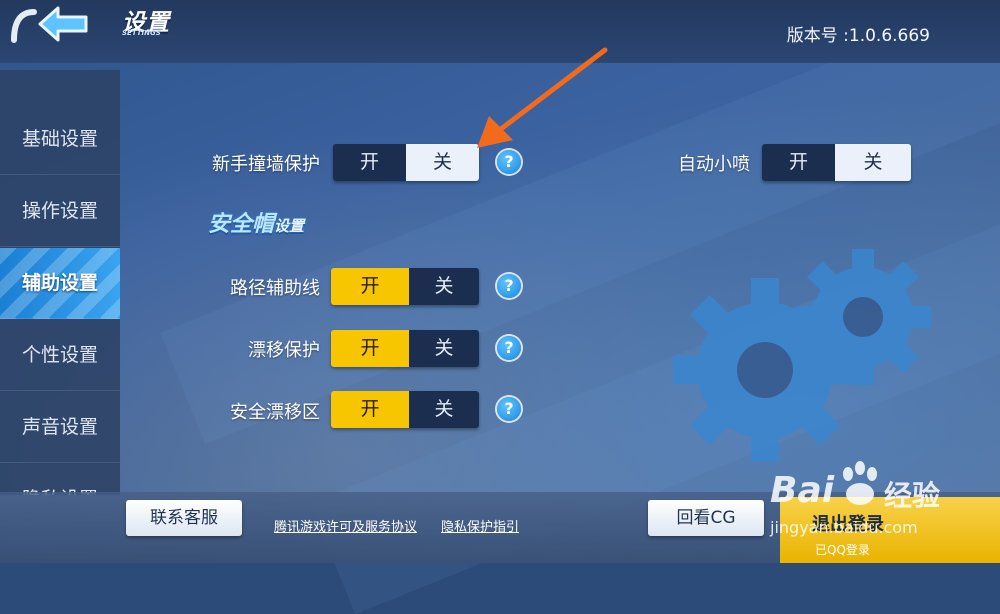 The width and height of the screenshot is (1000, 614). Describe the element at coordinates (480, 525) in the screenshot. I see `privacy-link: 隐私保护指引` at that location.